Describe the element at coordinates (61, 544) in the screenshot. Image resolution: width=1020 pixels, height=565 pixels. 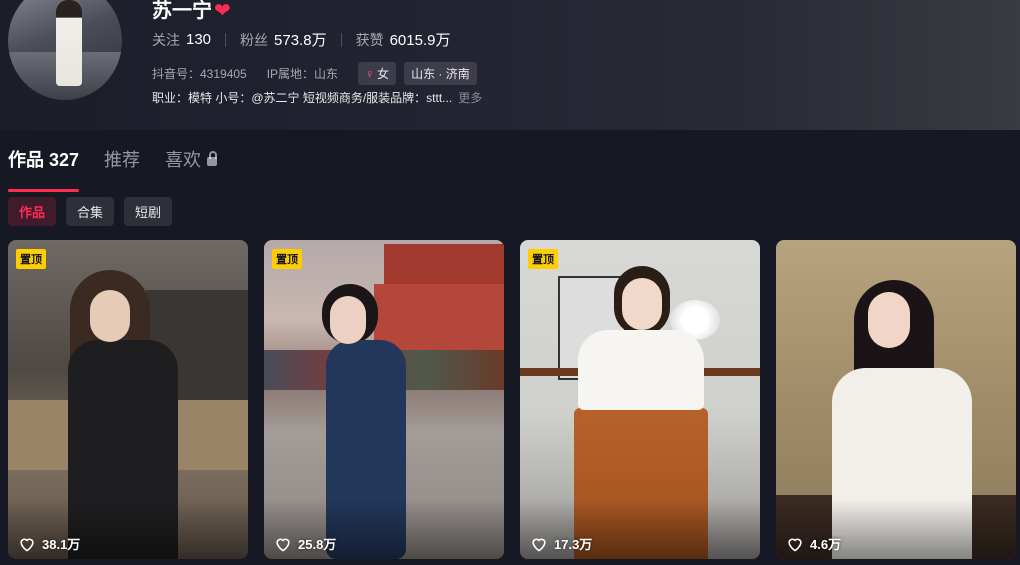
I see `video-likes-count: 38.1万` at that location.